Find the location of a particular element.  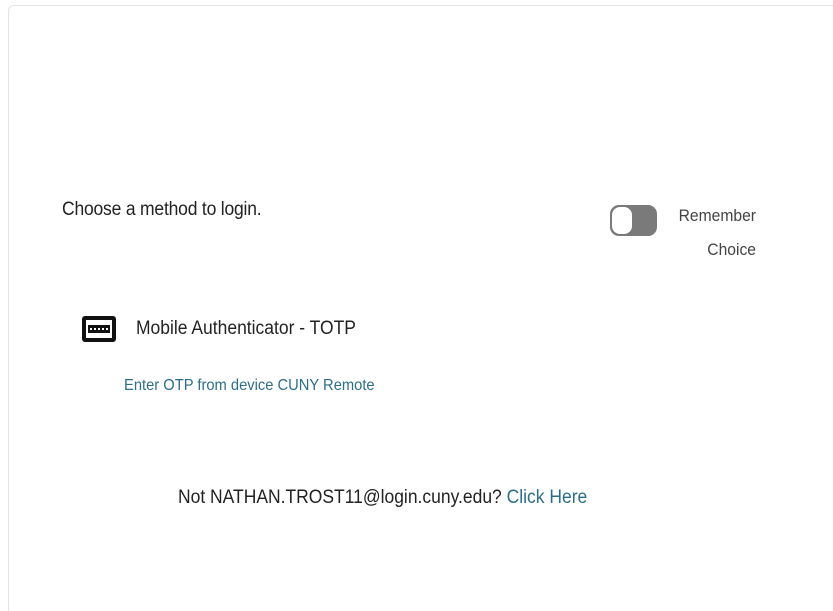

choose-method-prompt: Choose a method to login. is located at coordinates (162, 209).